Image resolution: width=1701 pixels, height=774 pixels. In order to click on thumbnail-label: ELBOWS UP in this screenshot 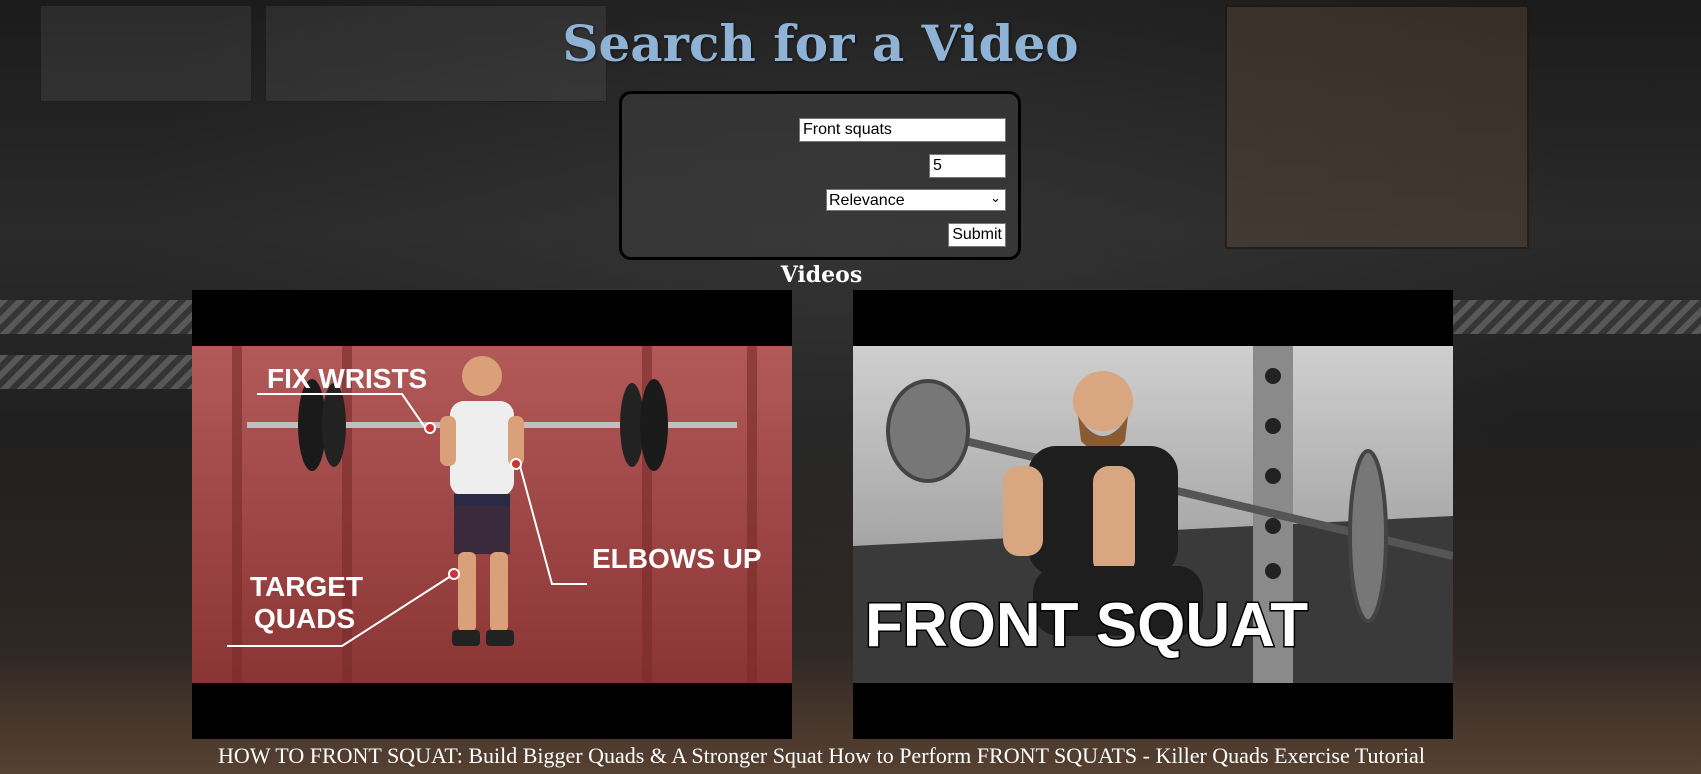, I will do `click(677, 558)`.